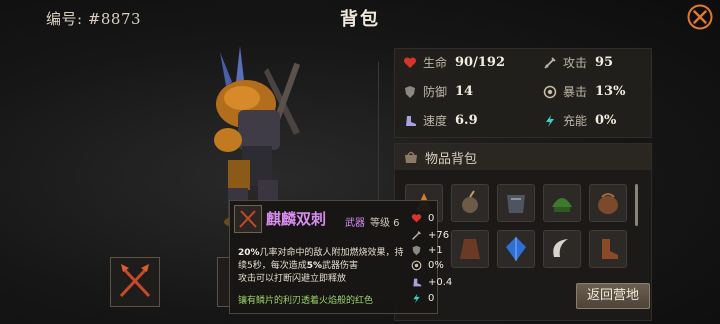 The height and width of the screenshot is (324, 720). I want to click on boots-icon, so click(610, 249).